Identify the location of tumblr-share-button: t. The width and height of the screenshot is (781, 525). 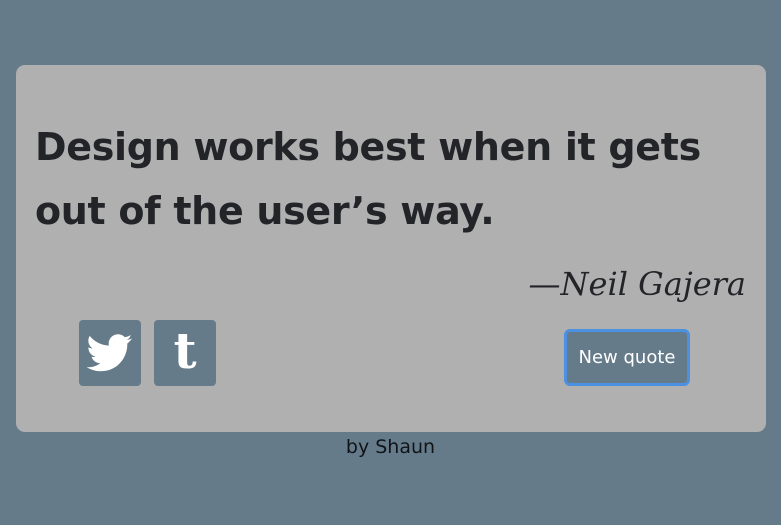
(185, 353).